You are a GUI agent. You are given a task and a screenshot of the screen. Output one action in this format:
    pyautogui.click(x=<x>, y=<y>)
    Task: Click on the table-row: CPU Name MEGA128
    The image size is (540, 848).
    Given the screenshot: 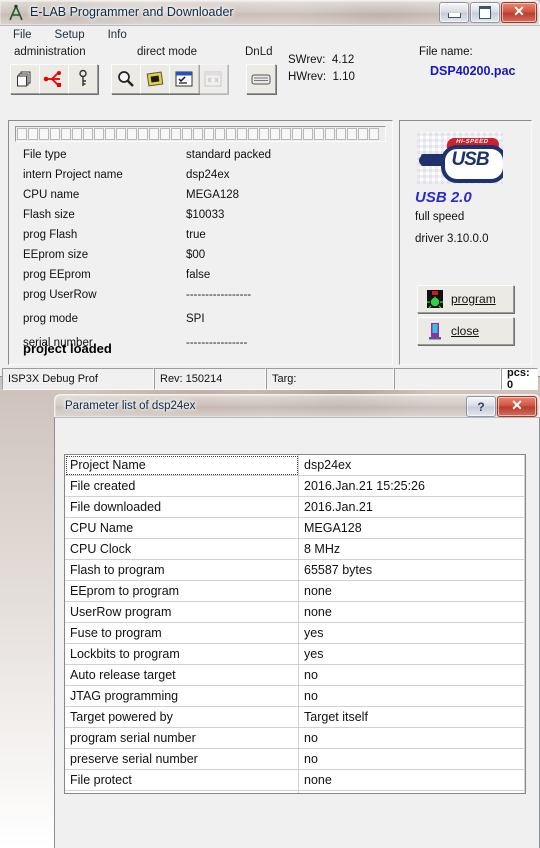 What is the action you would take?
    pyautogui.click(x=295, y=528)
    